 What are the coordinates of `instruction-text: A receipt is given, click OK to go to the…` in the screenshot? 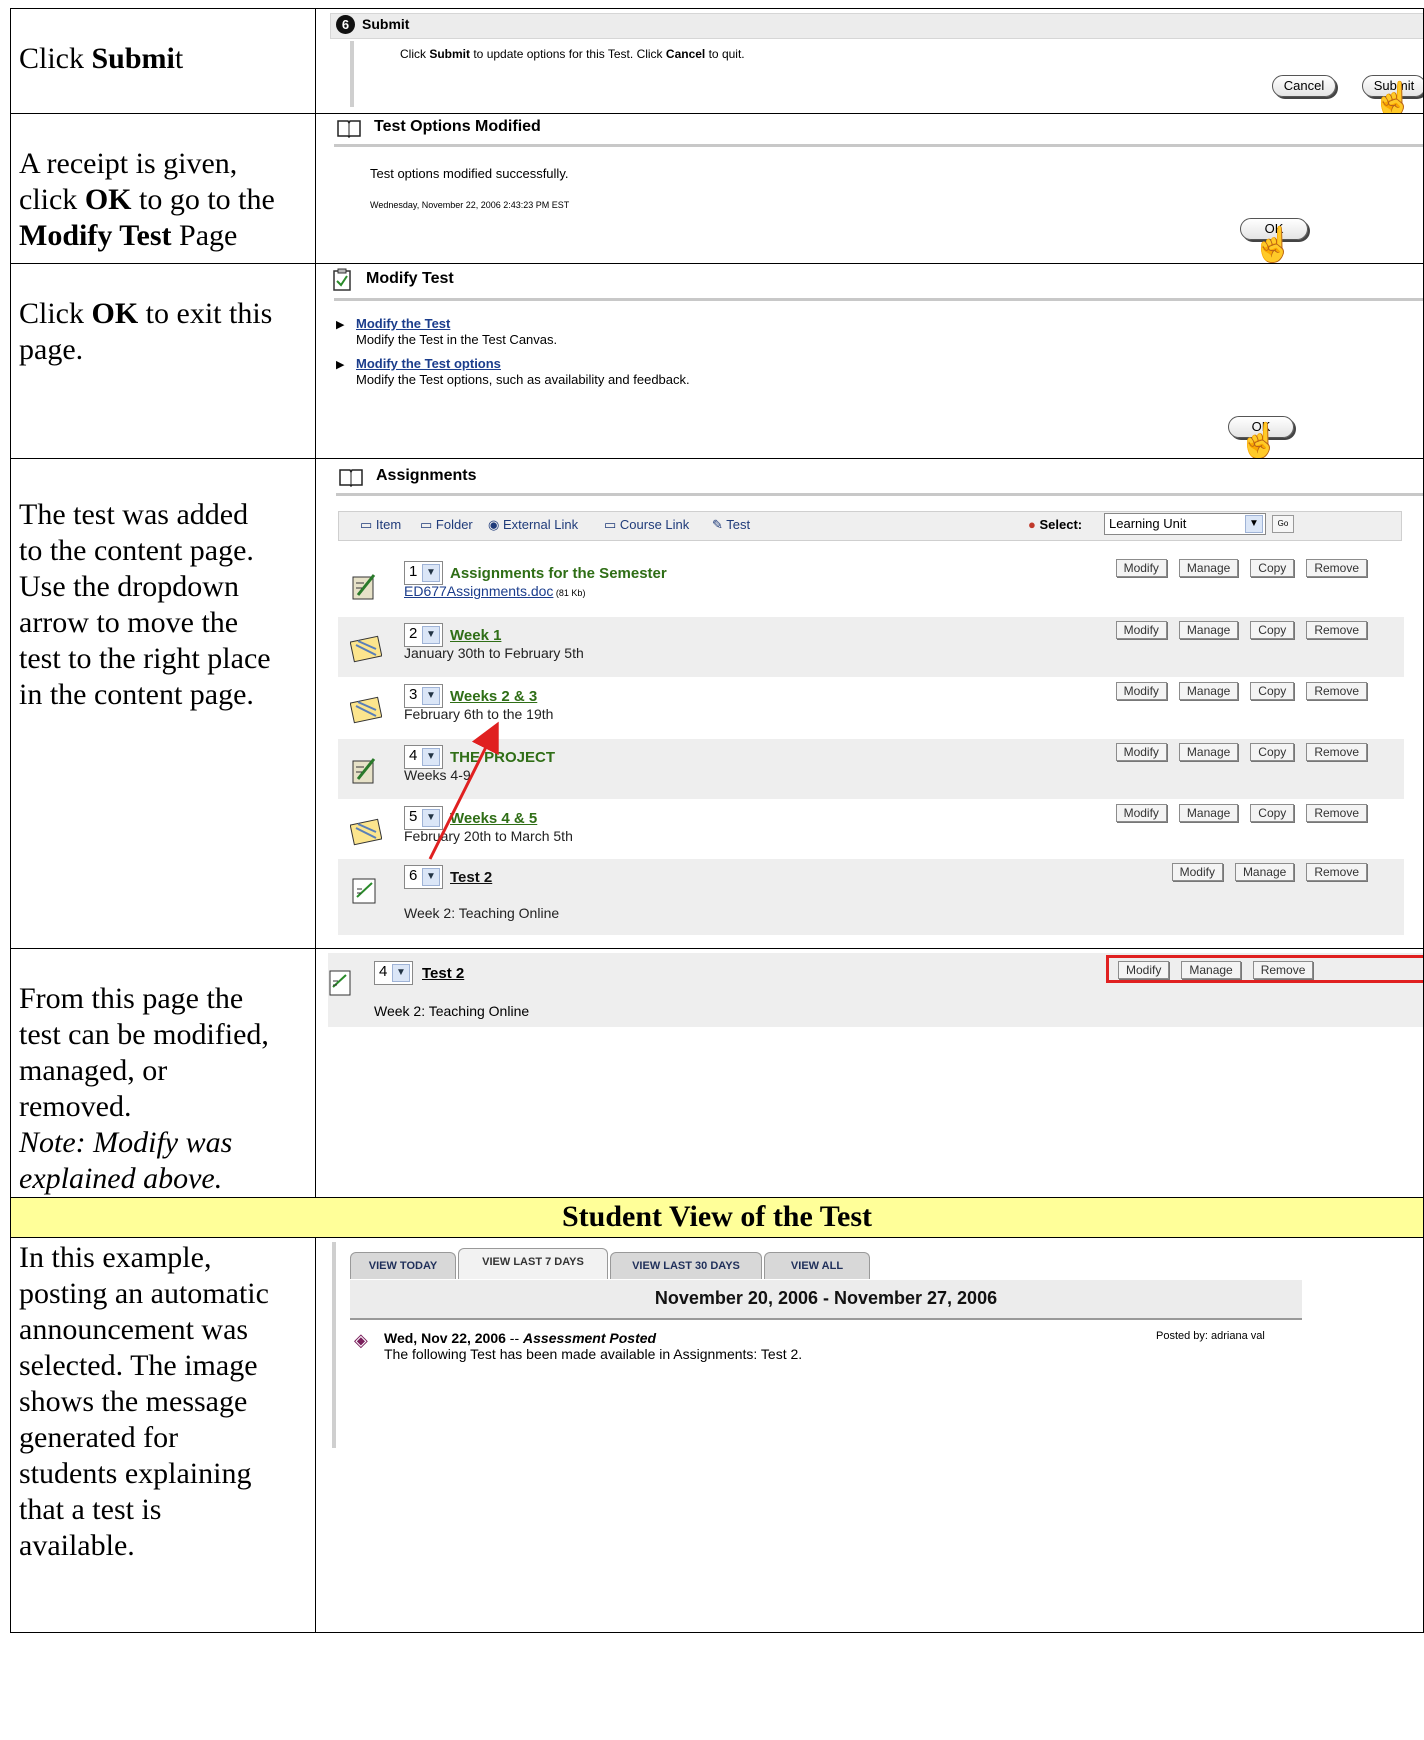 It's located at (147, 199).